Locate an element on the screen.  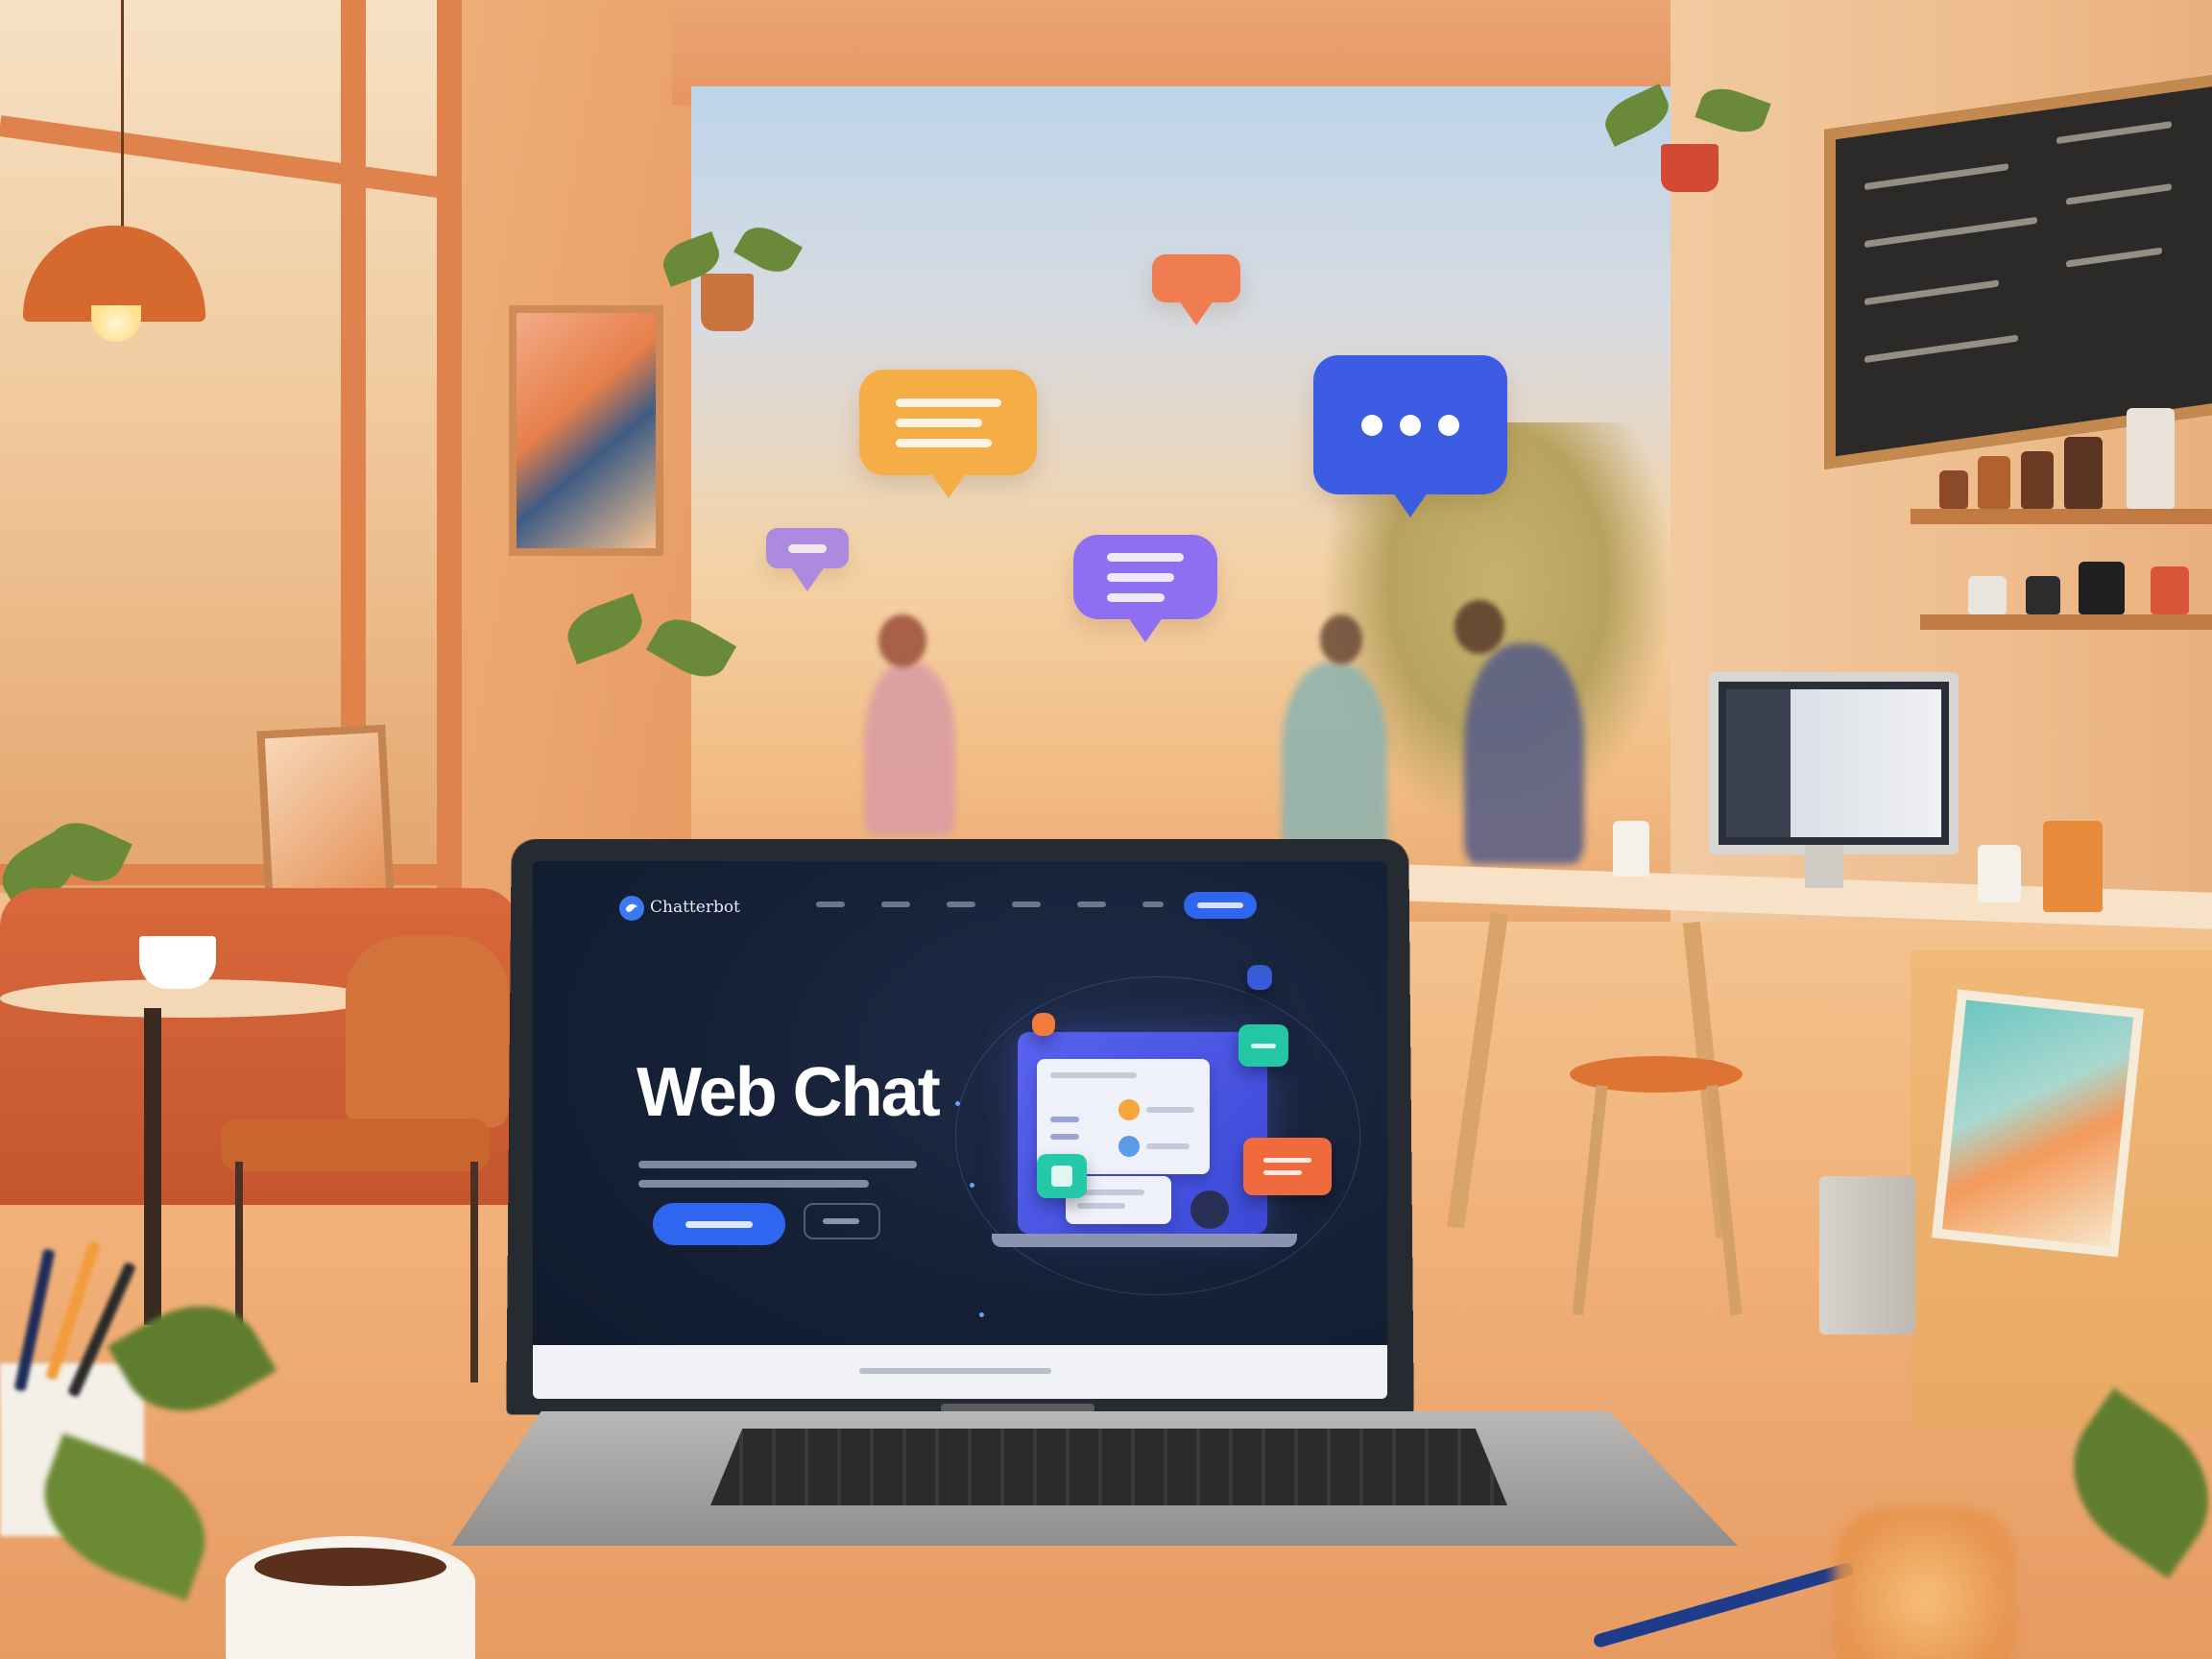
nav-cta-button is located at coordinates (1220, 905).